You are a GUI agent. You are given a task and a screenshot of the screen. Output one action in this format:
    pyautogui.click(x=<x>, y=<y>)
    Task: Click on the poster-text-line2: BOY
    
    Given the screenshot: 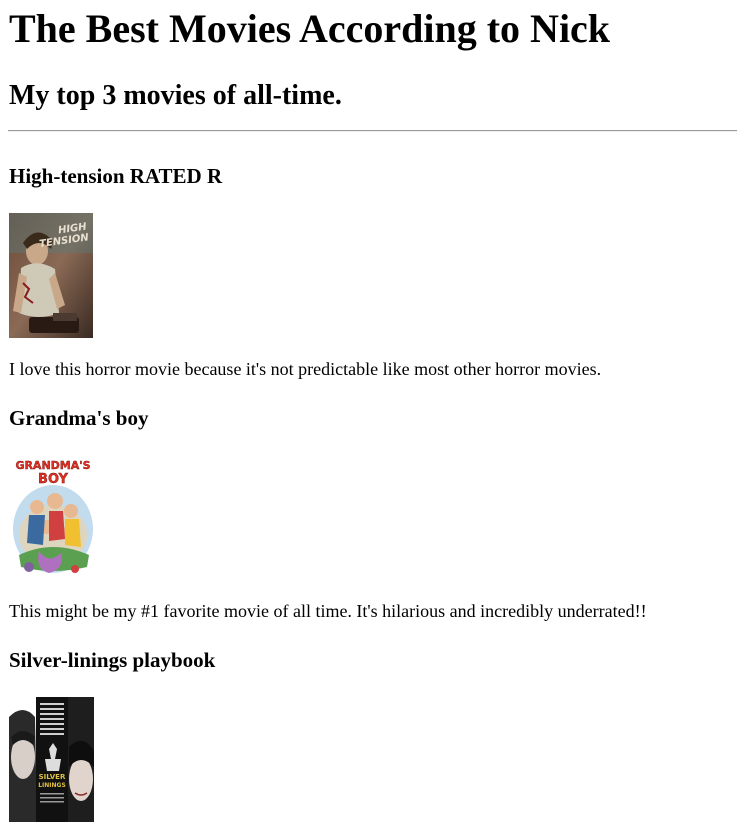 What is the action you would take?
    pyautogui.click(x=53, y=479)
    